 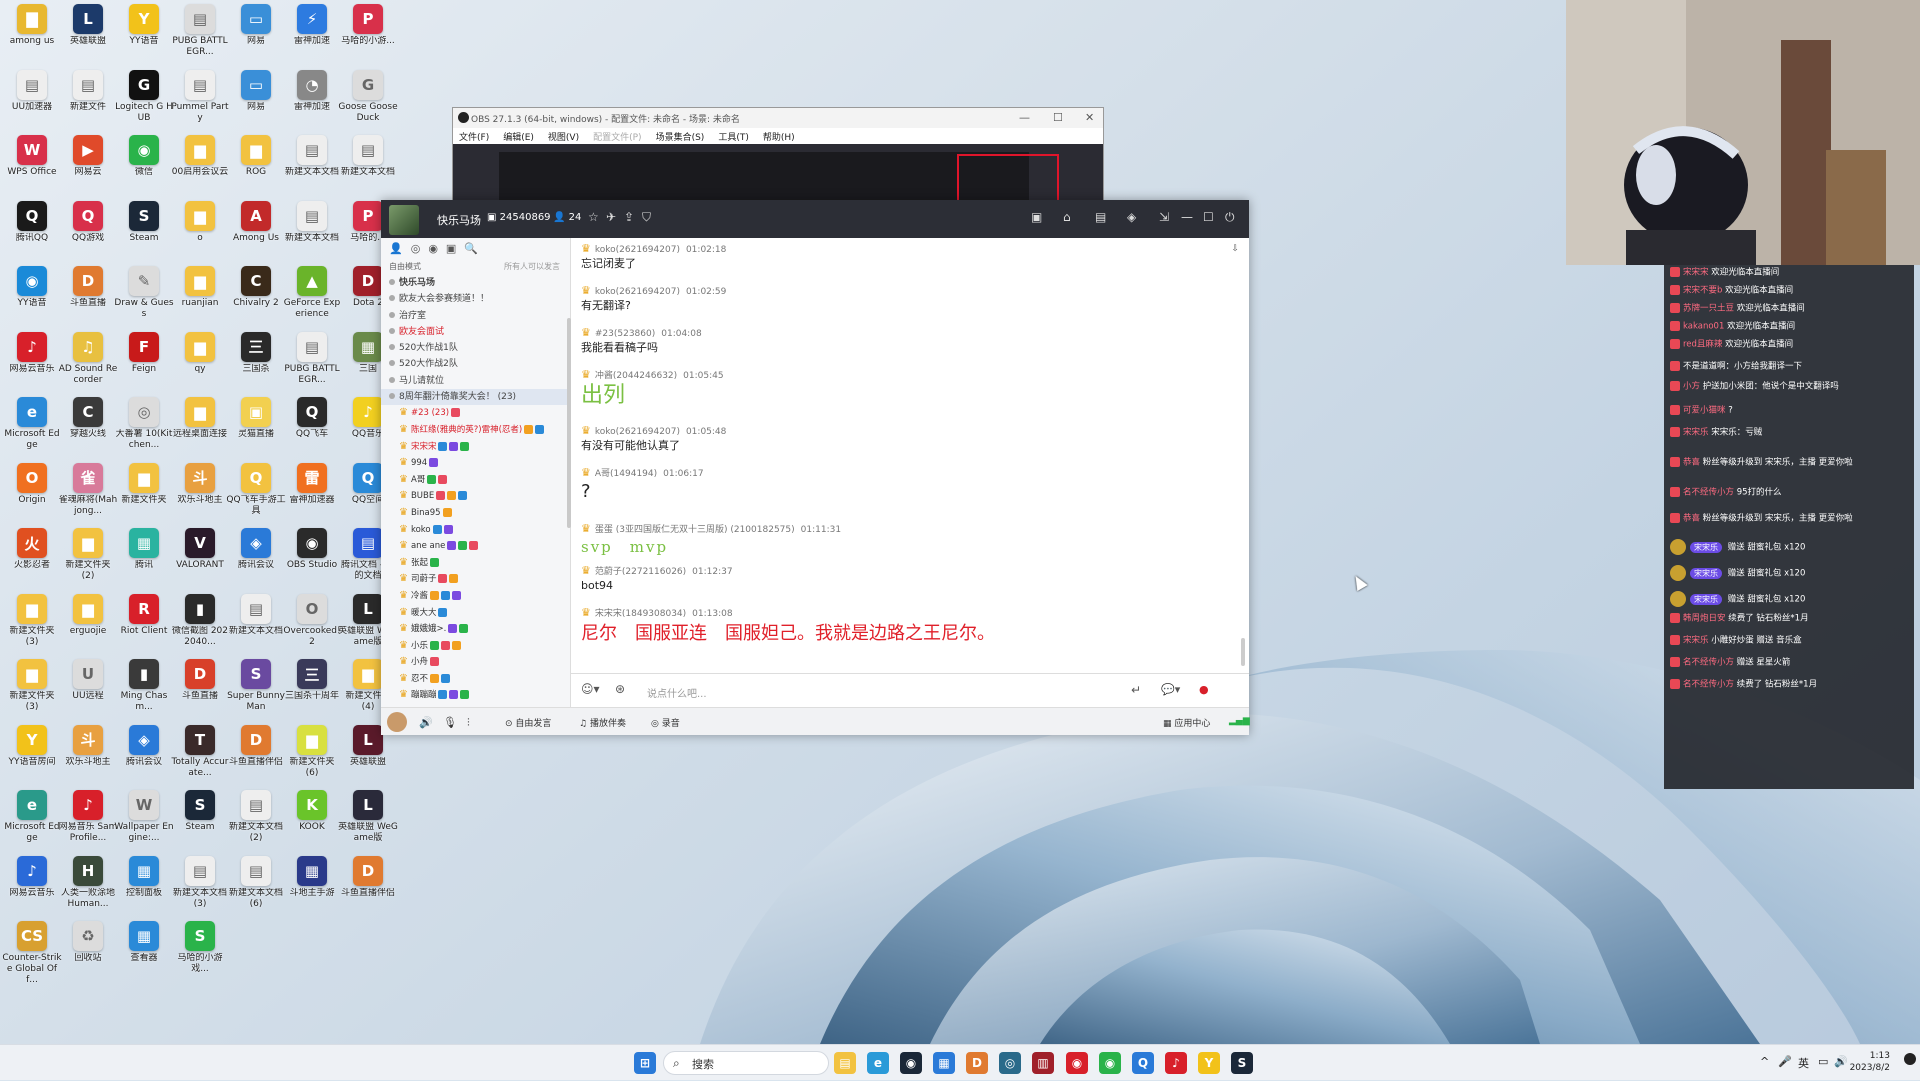 I want to click on desktop-icon: Q 腾讯QQ, so click(x=32, y=231).